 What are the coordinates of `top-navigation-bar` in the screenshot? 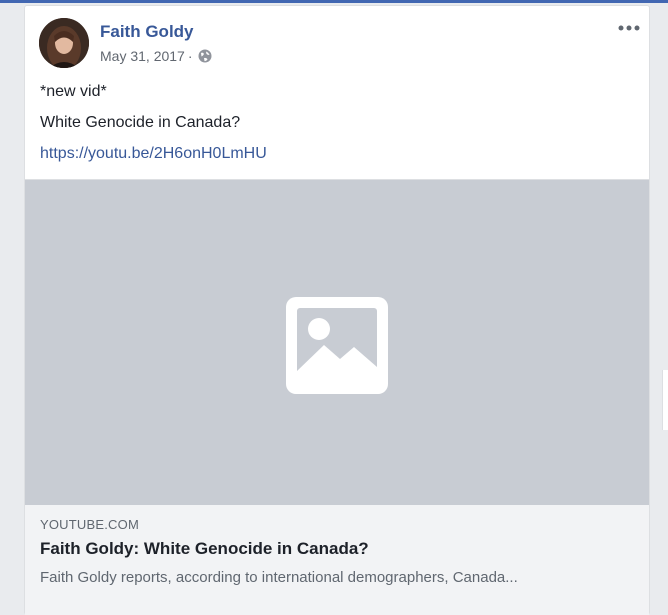 It's located at (334, 1).